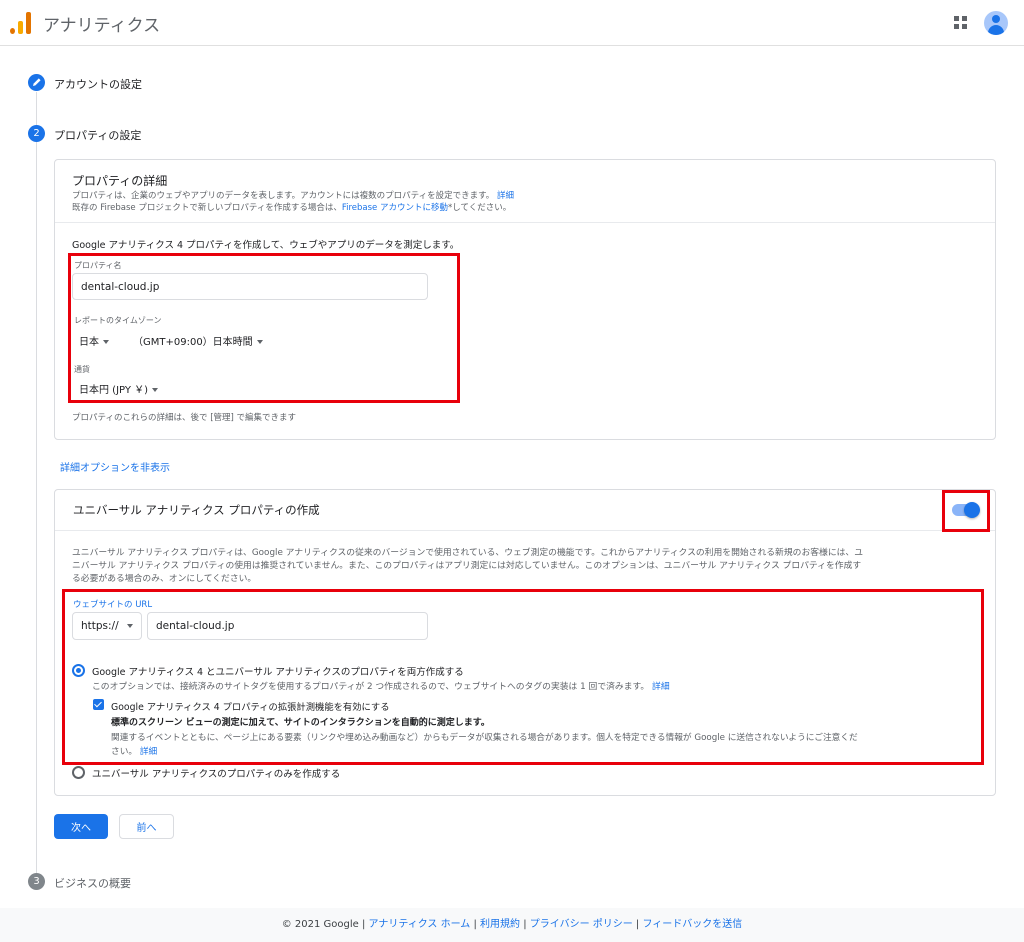 The width and height of the screenshot is (1024, 942). Describe the element at coordinates (36, 881) in the screenshot. I see `step-3-number: 3` at that location.